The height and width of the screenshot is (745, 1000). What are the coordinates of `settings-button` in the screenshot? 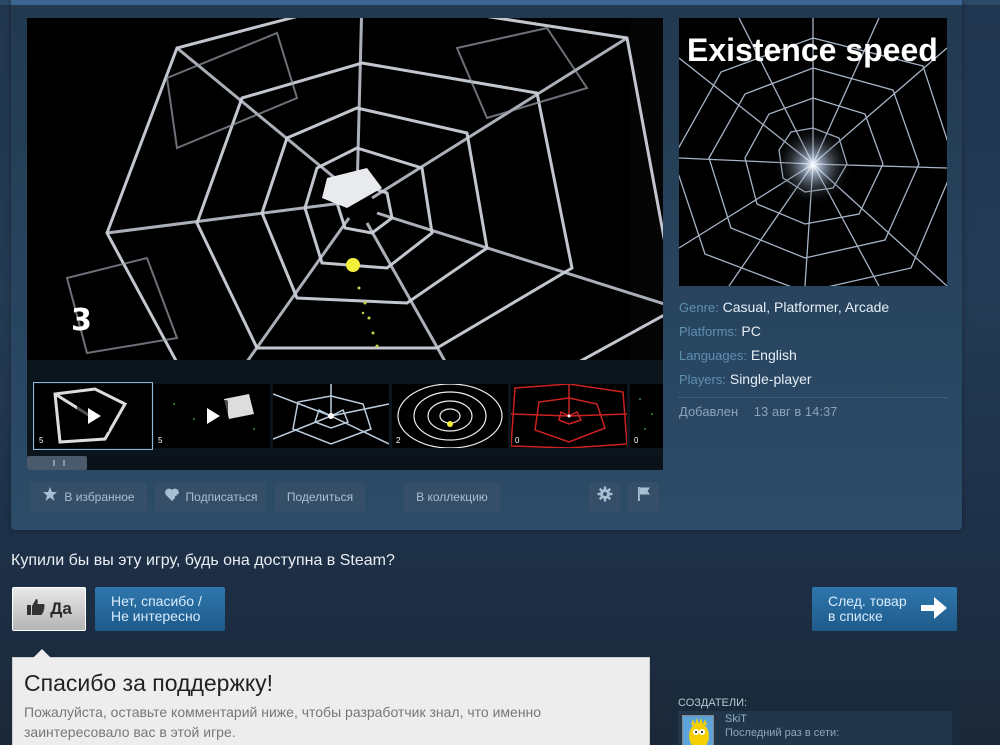 It's located at (604, 497).